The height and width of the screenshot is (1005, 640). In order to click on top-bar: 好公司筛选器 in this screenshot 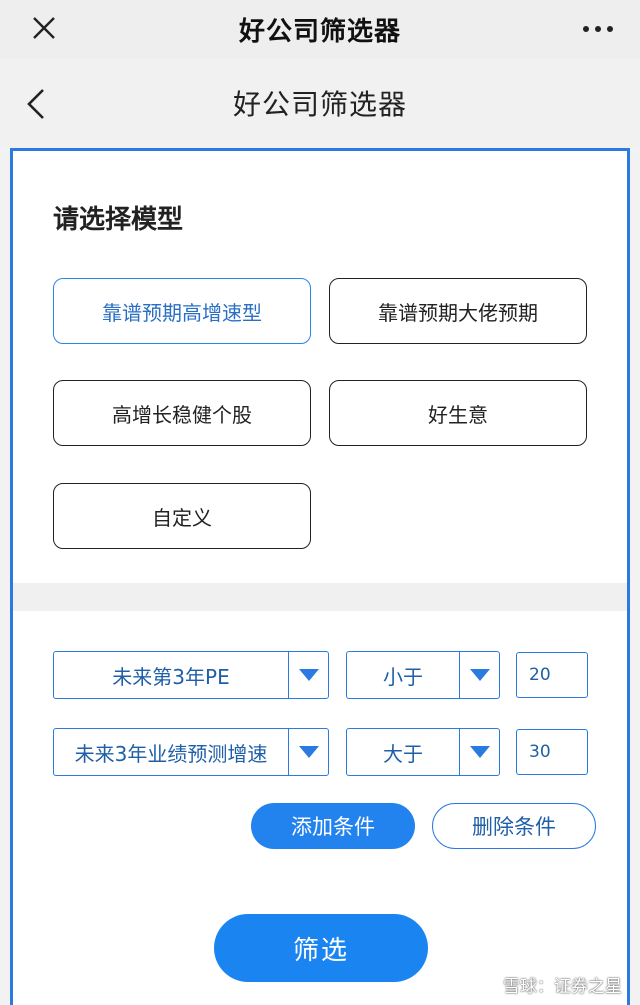, I will do `click(320, 29)`.